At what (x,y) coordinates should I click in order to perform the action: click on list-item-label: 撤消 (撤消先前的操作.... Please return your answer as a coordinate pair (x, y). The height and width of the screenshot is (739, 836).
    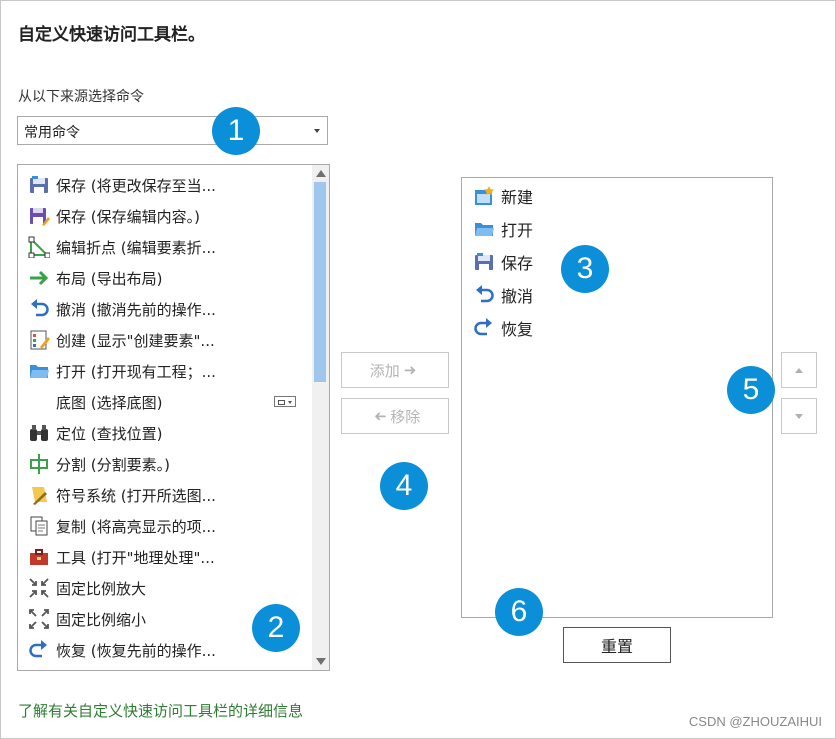
    Looking at the image, I should click on (136, 309).